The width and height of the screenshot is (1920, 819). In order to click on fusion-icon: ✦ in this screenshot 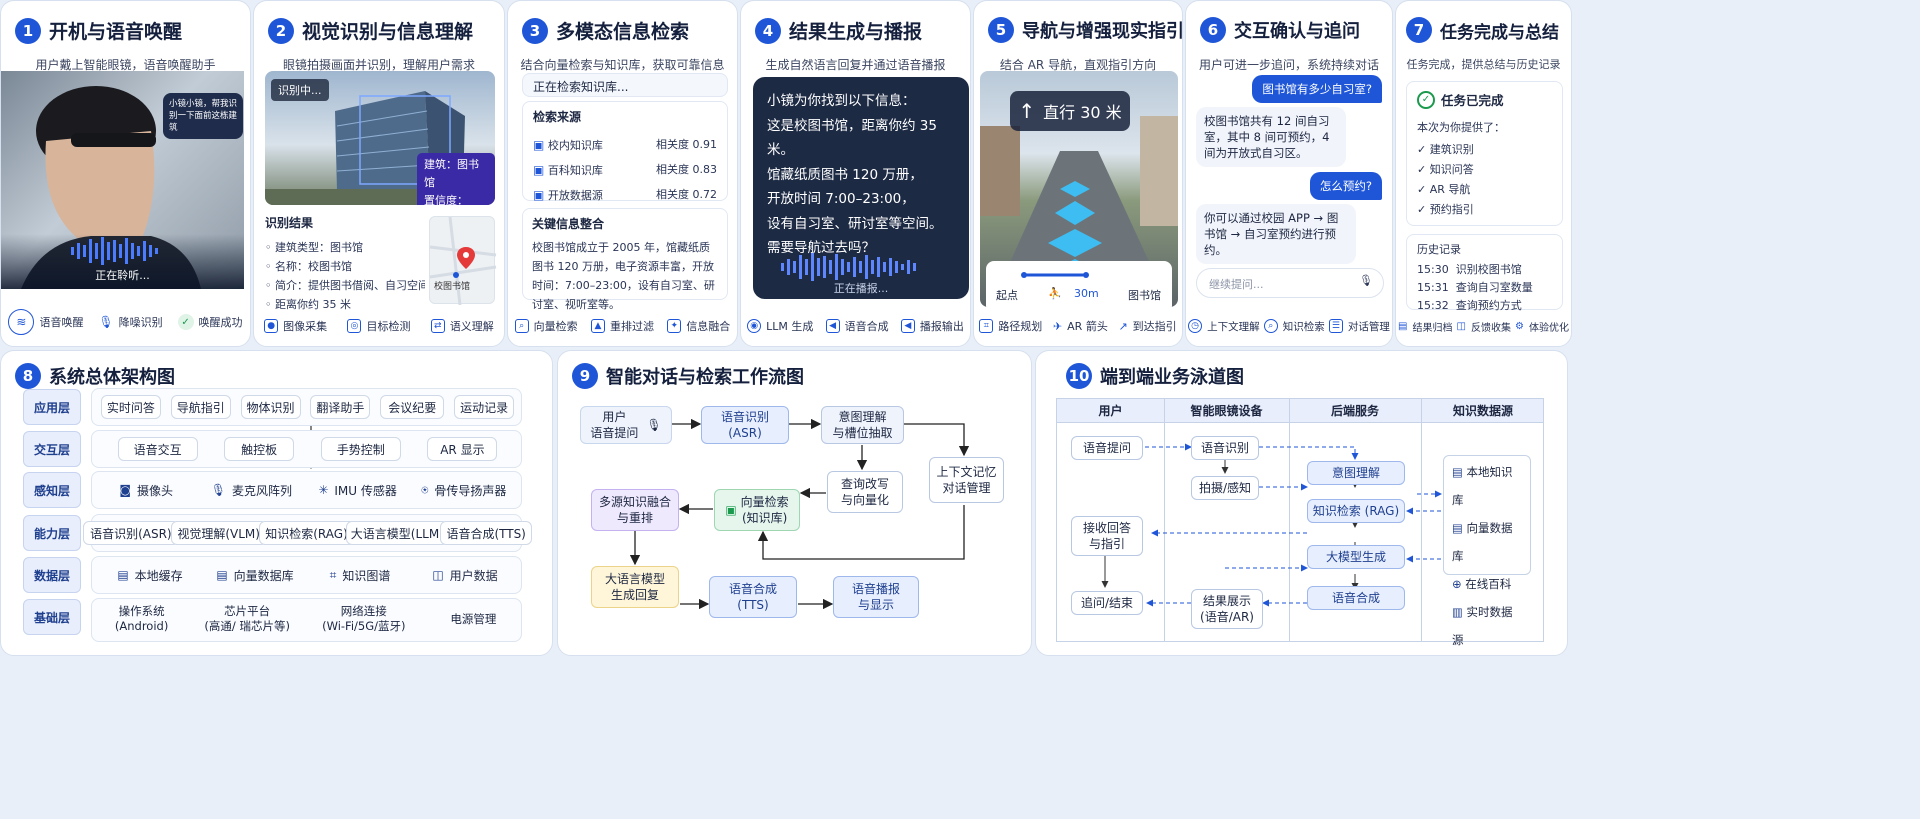, I will do `click(674, 326)`.